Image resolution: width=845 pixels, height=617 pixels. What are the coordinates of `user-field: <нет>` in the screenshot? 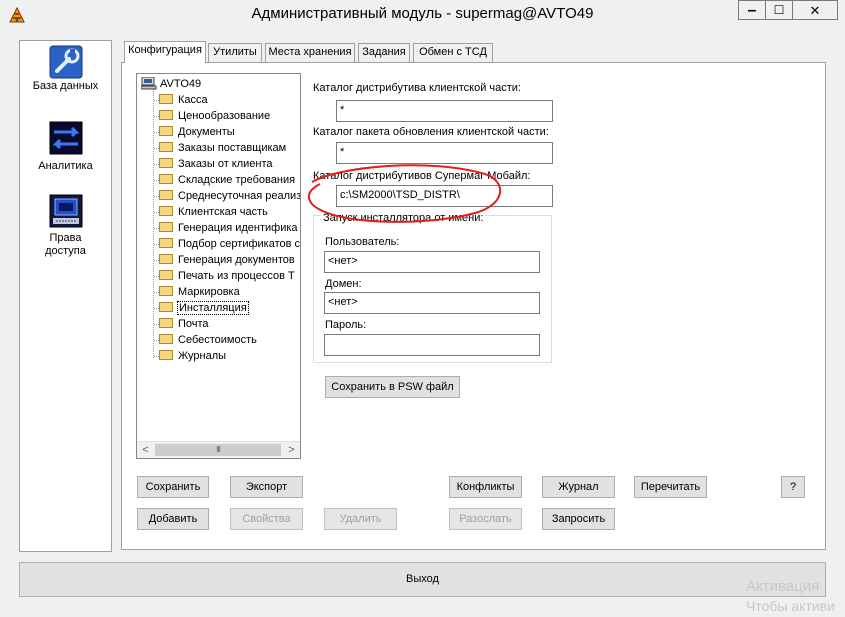 It's located at (432, 262).